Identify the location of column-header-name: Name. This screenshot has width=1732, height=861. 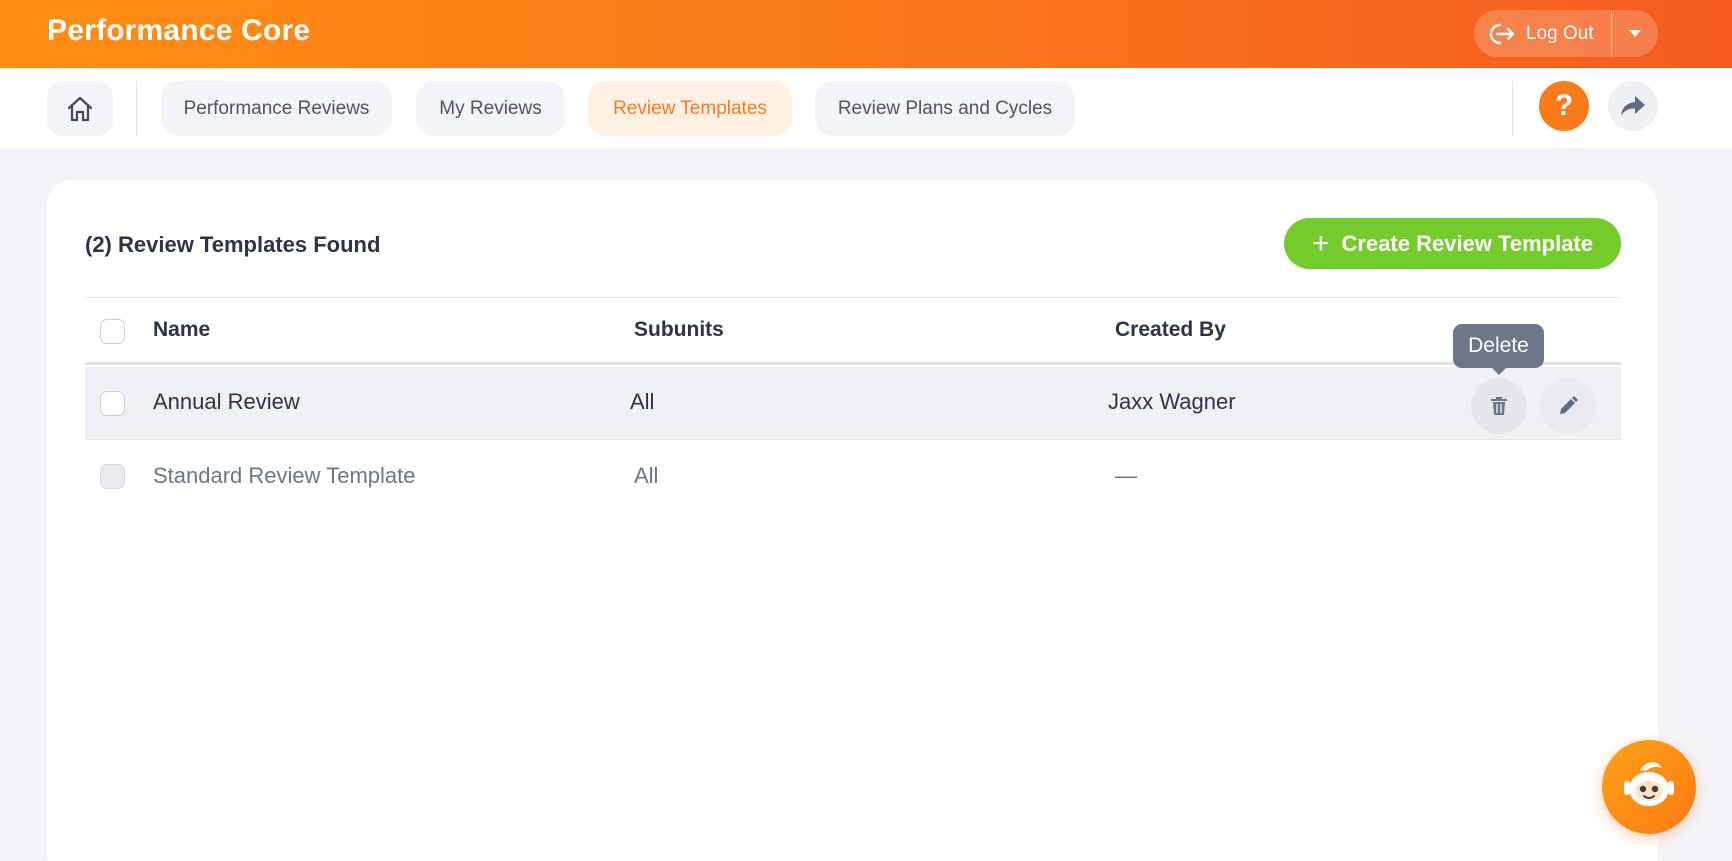
(182, 329).